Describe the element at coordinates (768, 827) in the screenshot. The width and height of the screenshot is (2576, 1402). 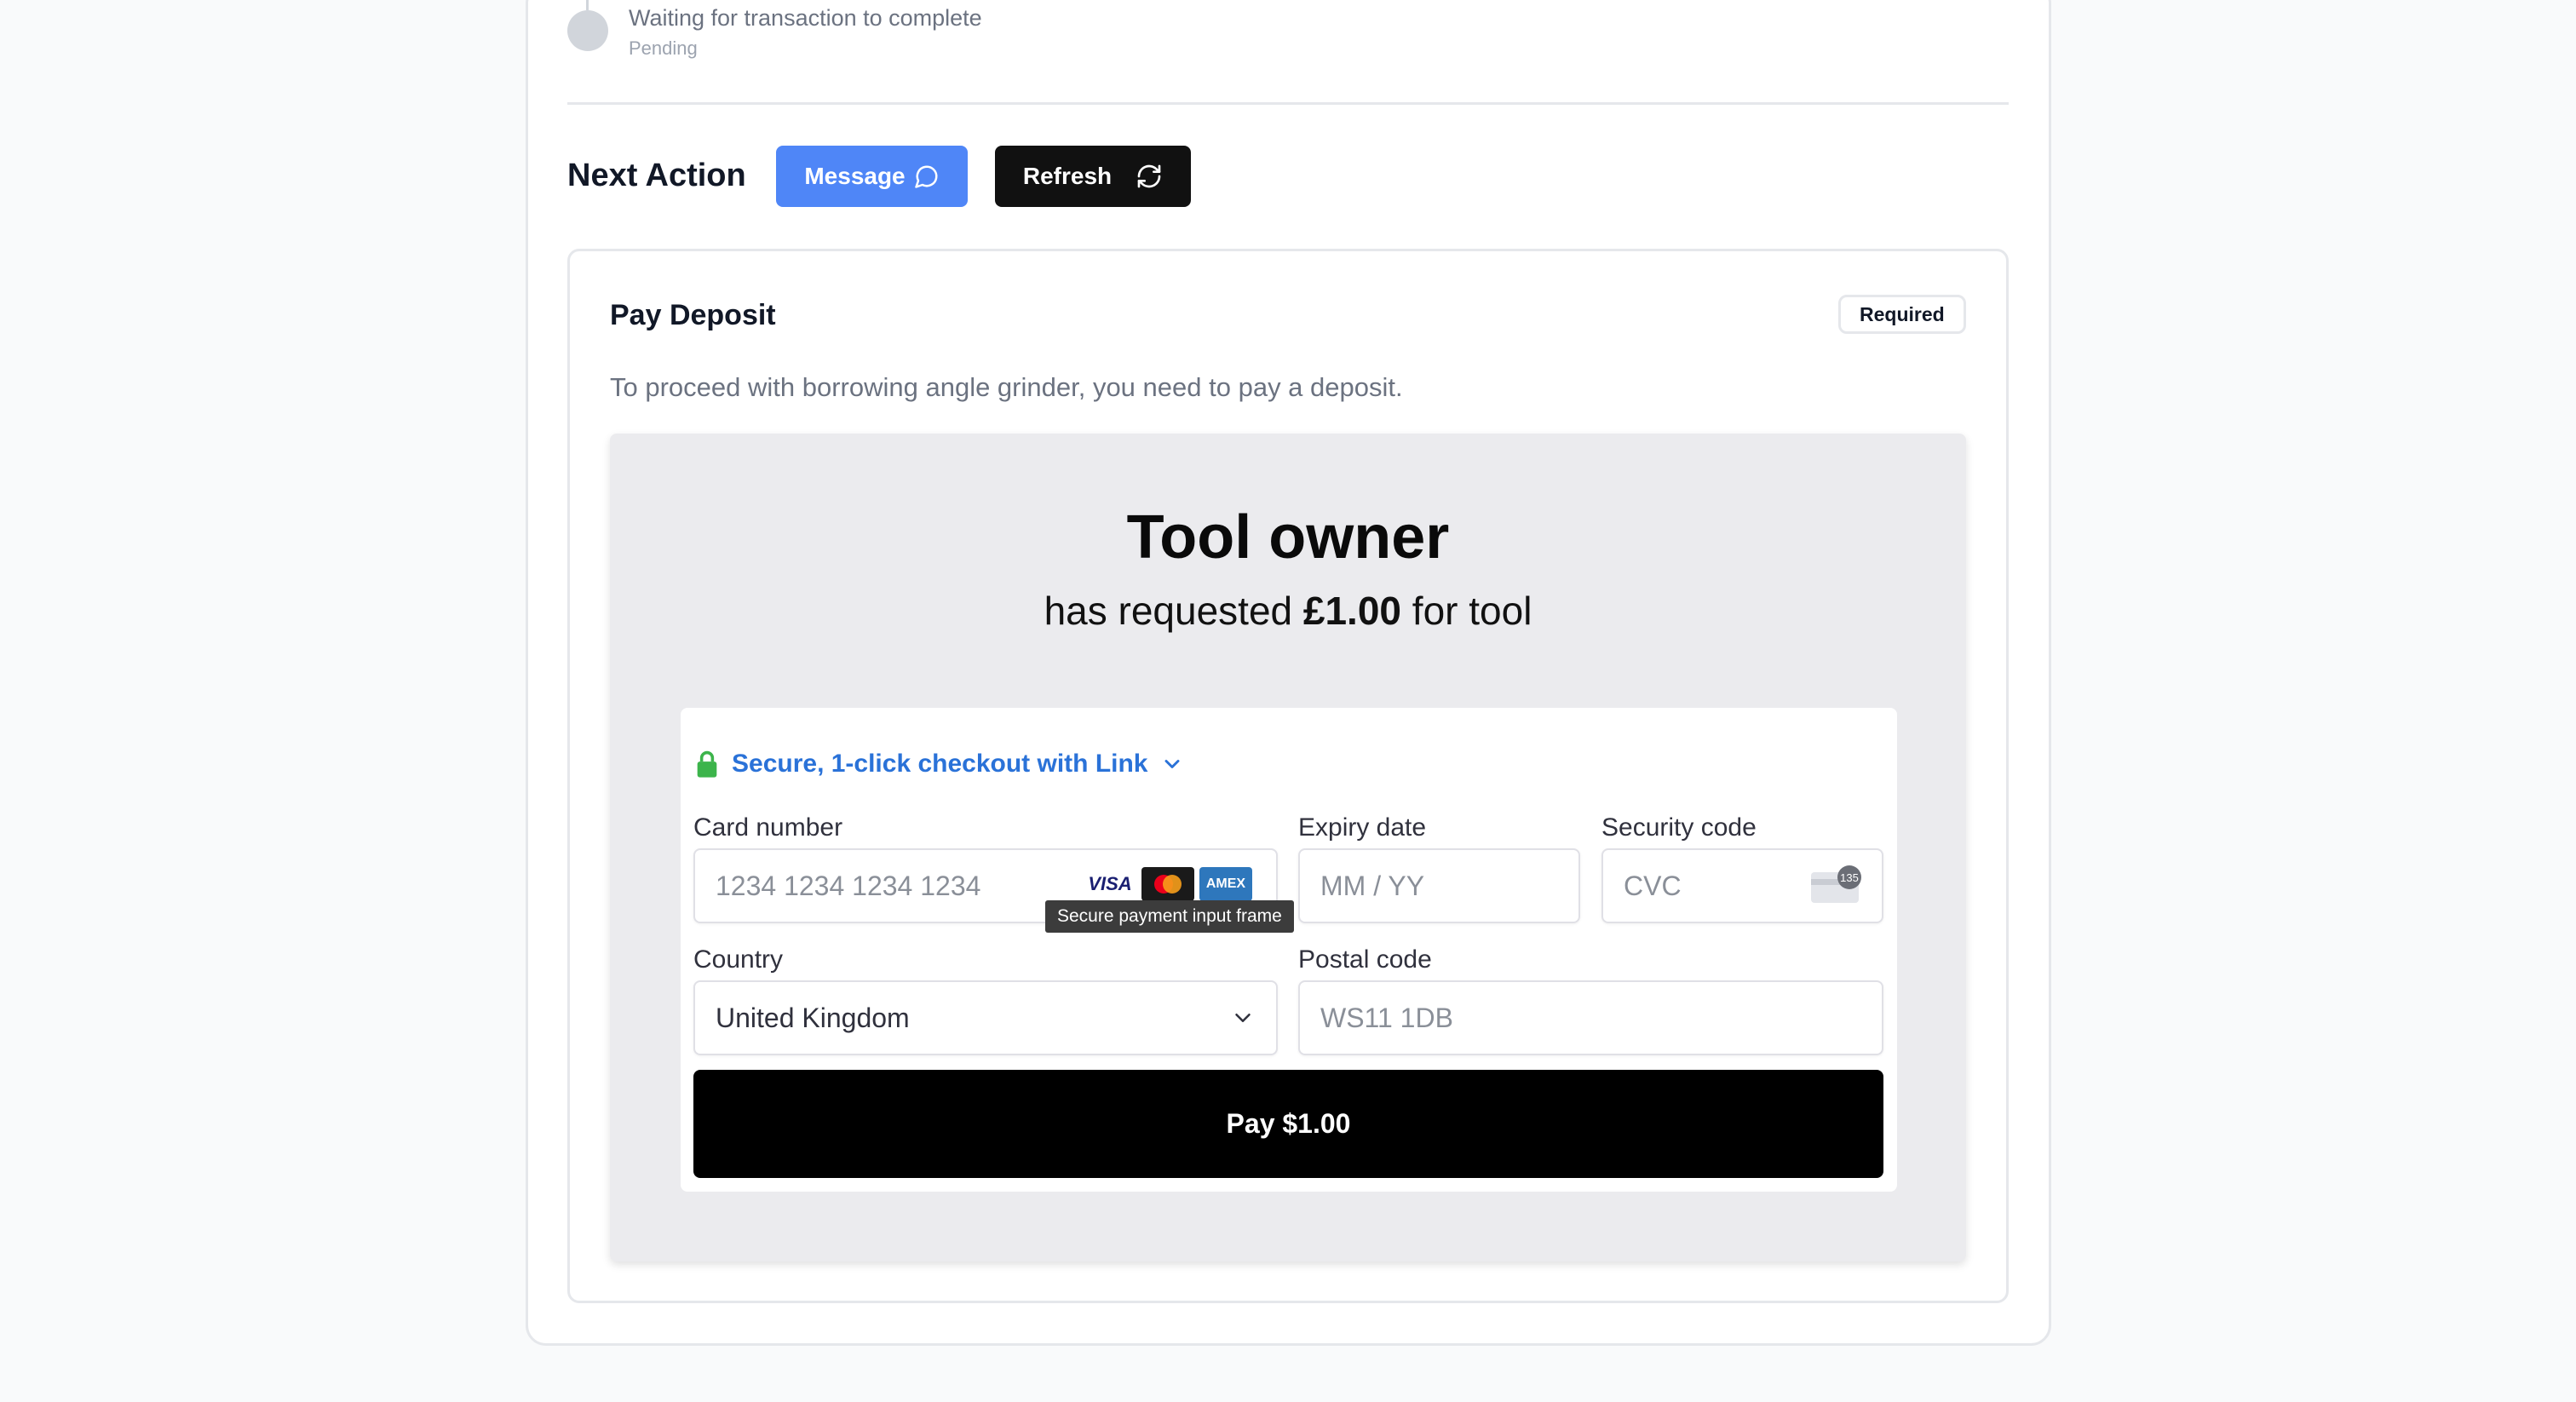
I see `card-number-label: Card number` at that location.